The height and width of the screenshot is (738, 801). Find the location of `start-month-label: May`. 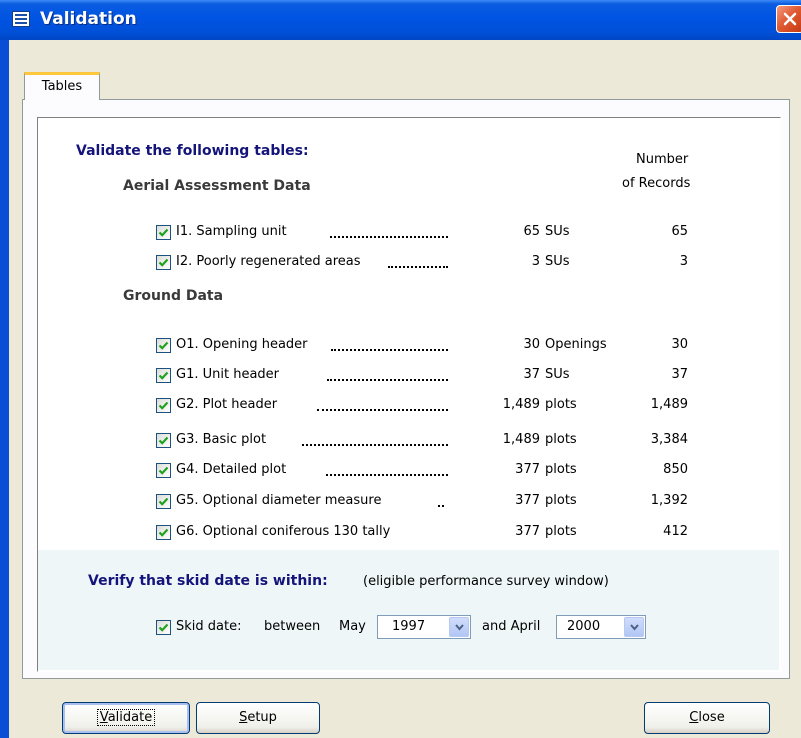

start-month-label: May is located at coordinates (352, 626).